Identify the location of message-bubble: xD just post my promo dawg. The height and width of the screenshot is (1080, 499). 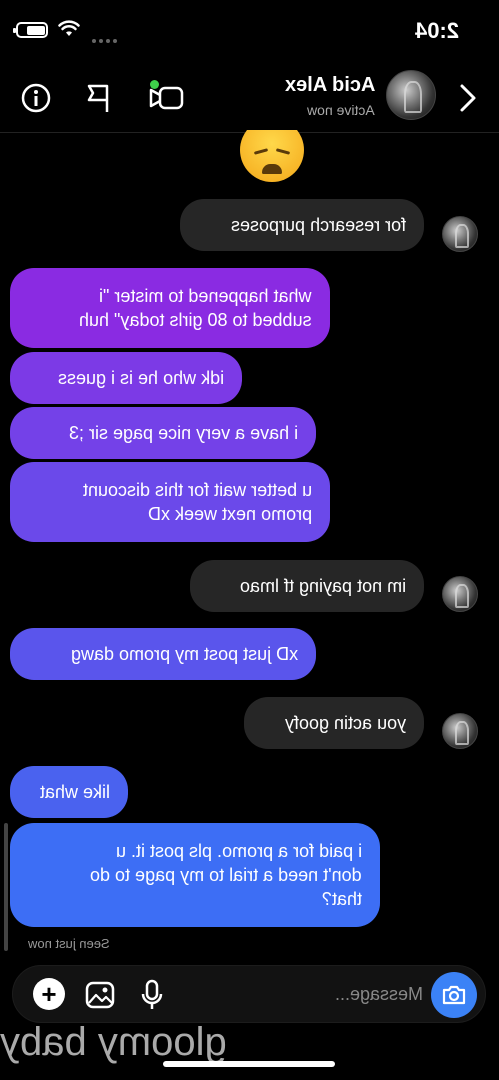
(163, 654).